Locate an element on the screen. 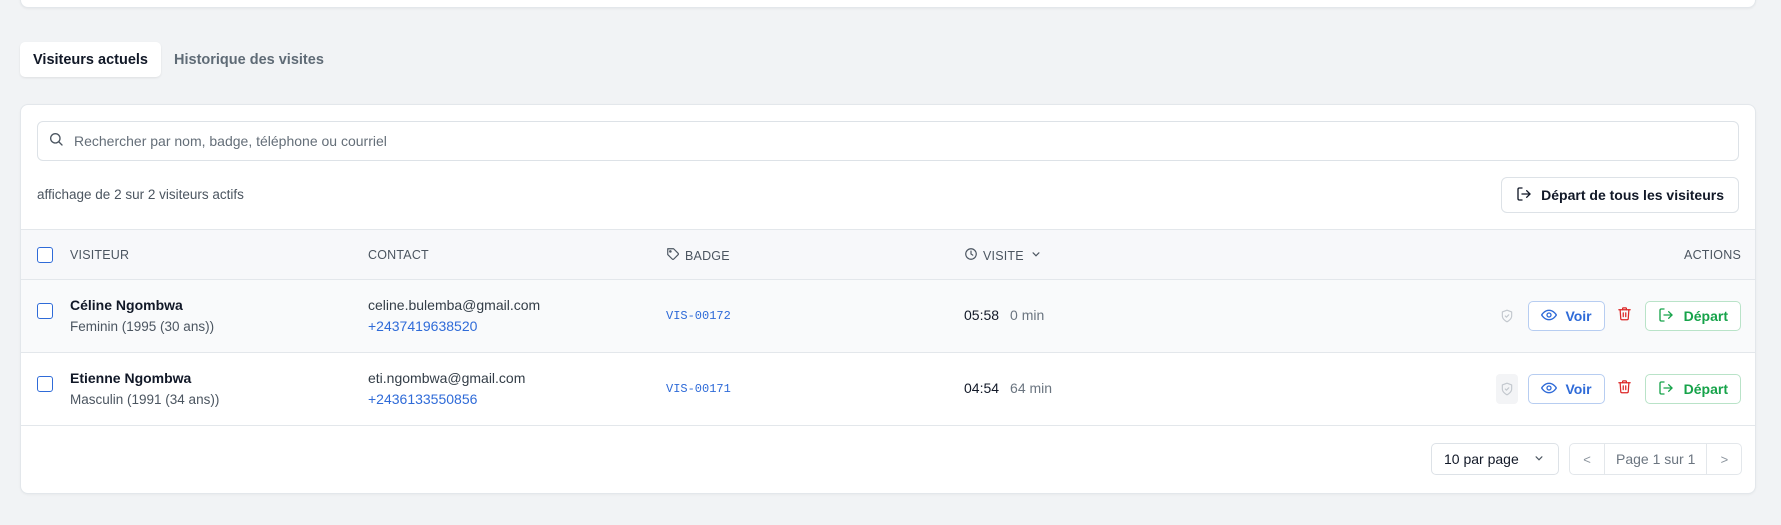 This screenshot has width=1781, height=525. per-page-select: 10 par page is located at coordinates (1495, 459).